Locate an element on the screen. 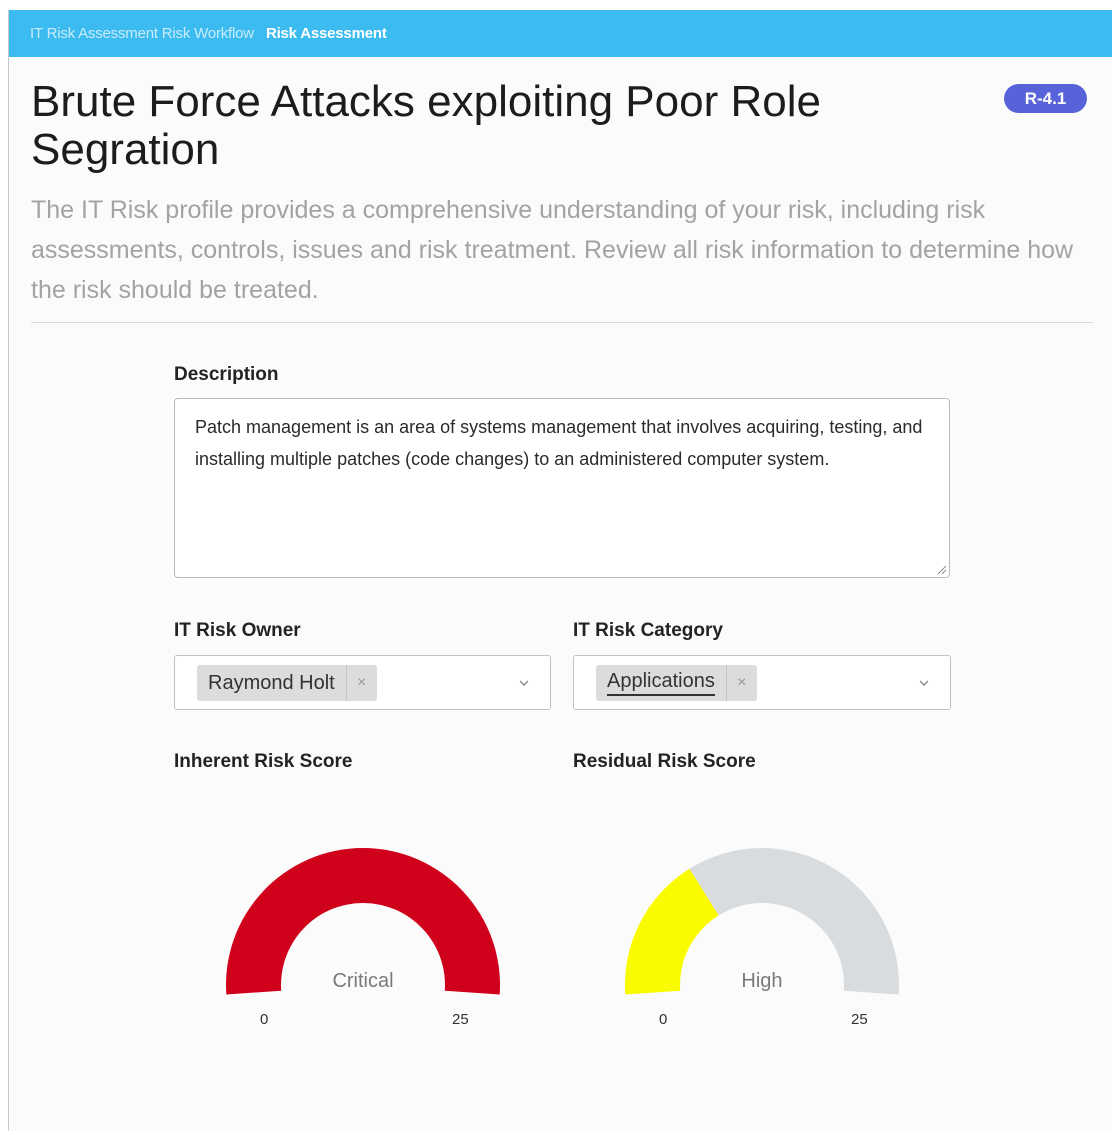  category-chevron-down-icon is located at coordinates (924, 683).